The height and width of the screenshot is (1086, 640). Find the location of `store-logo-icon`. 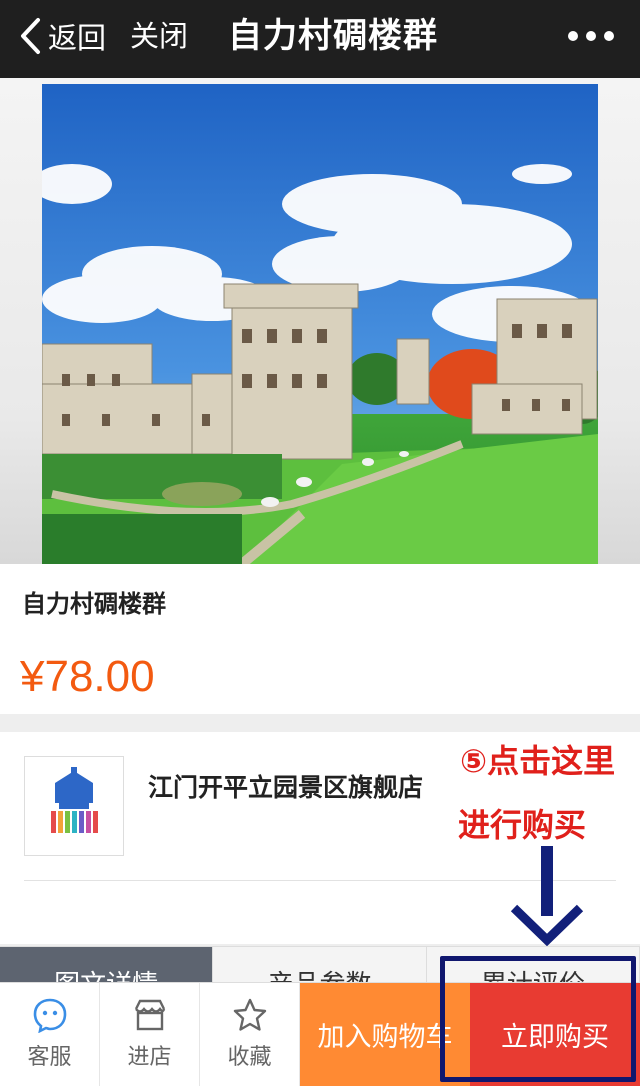

store-logo-icon is located at coordinates (74, 800).